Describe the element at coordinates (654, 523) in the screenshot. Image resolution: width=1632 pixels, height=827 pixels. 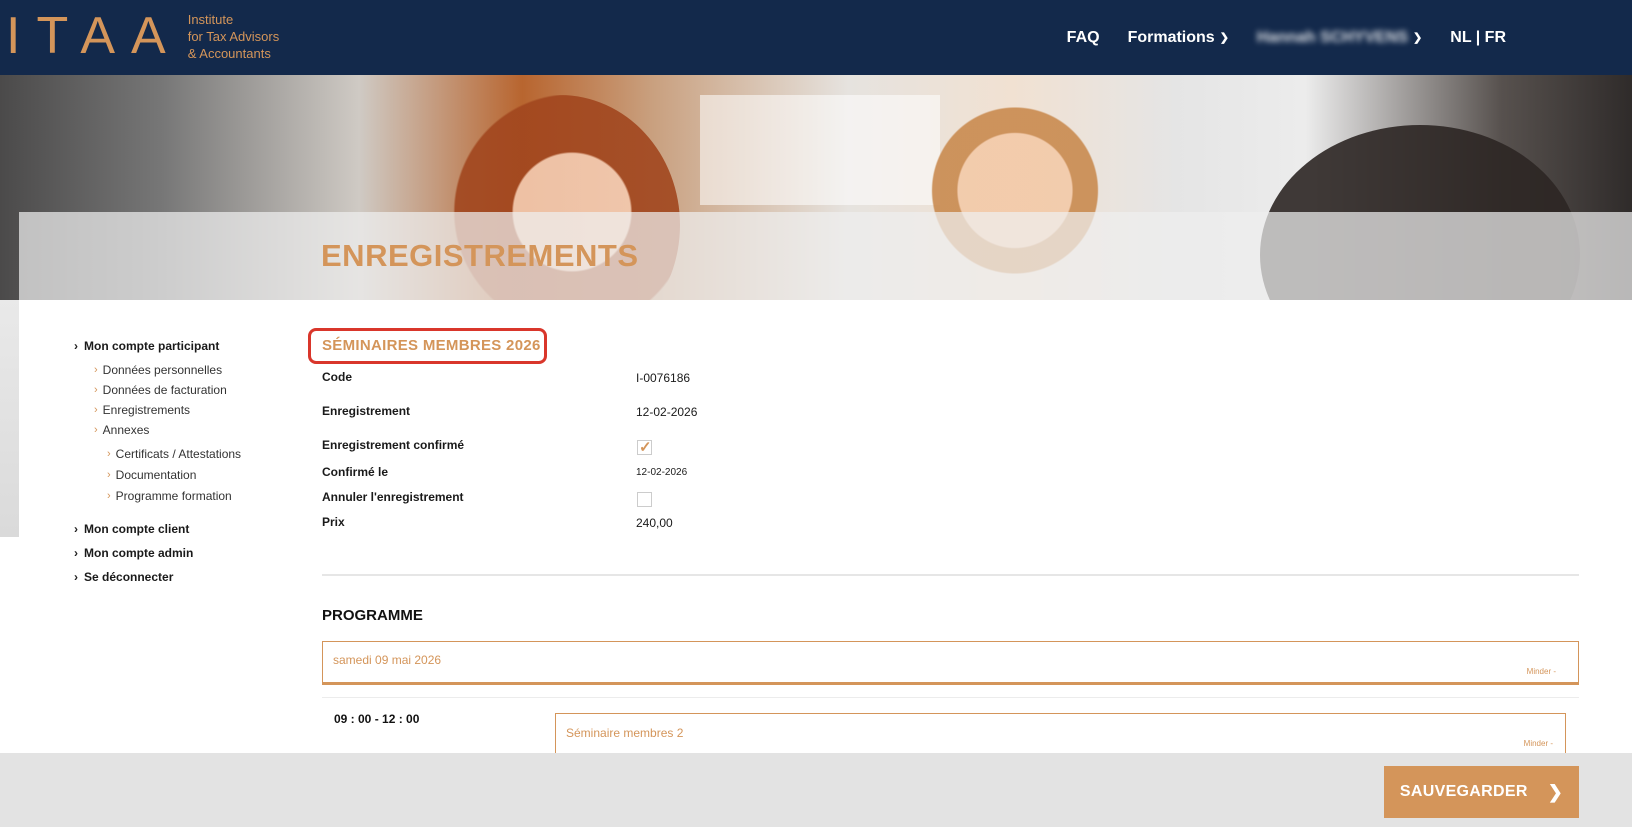
I see `price-value: 240,00` at that location.